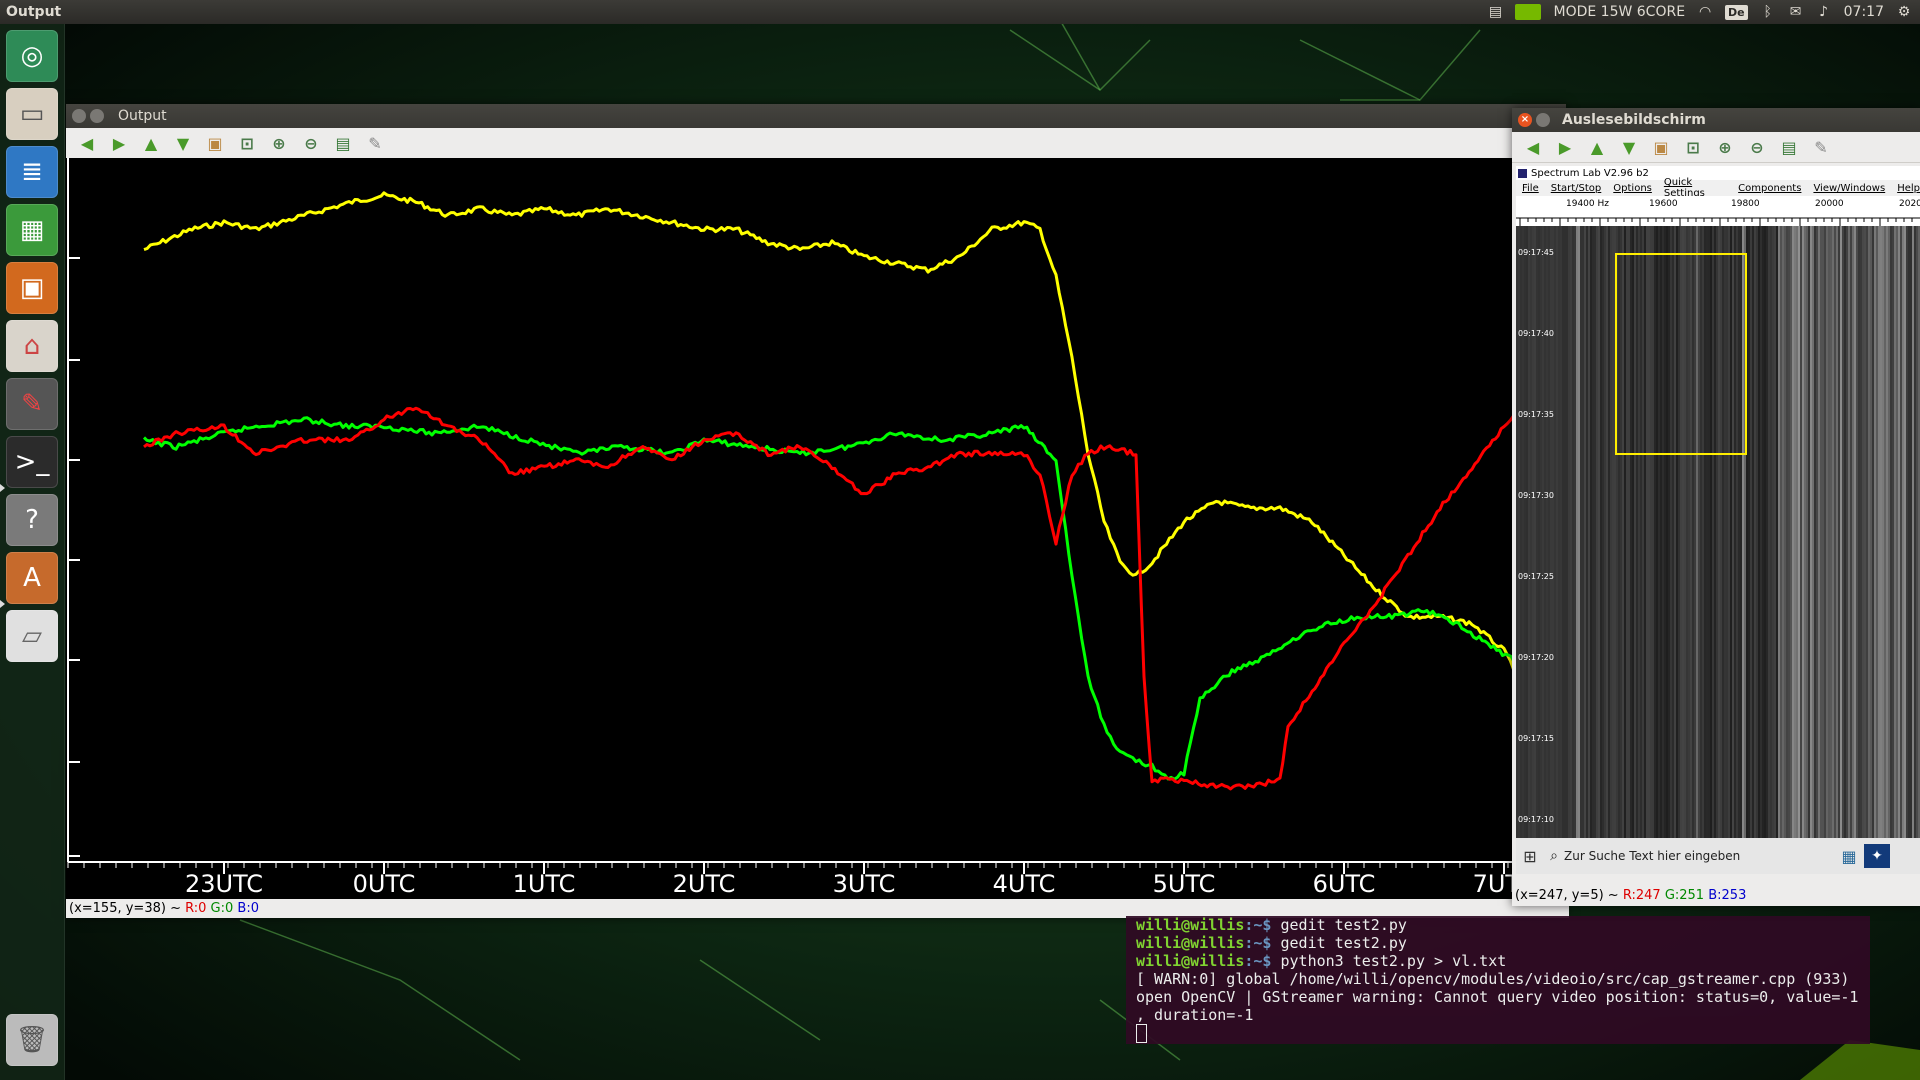 The height and width of the screenshot is (1080, 1920). Describe the element at coordinates (1769, 188) in the screenshot. I see `menu-components: Components` at that location.